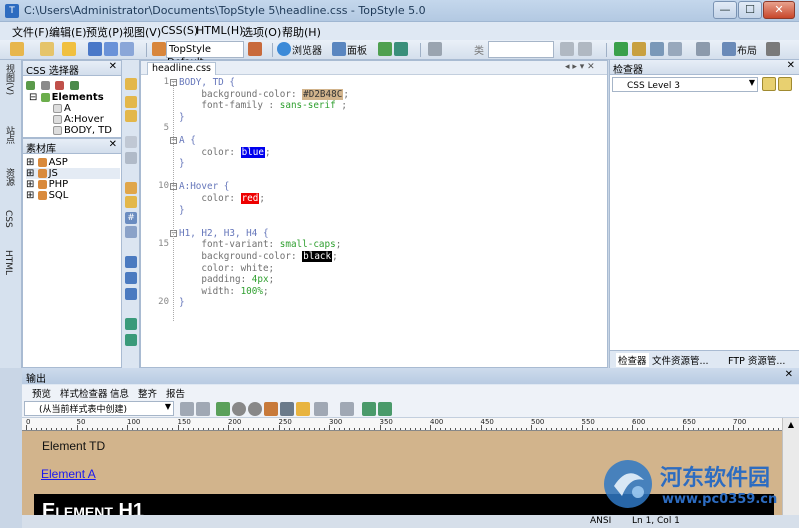 The image size is (799, 528). I want to click on fit-icon, so click(131, 340).